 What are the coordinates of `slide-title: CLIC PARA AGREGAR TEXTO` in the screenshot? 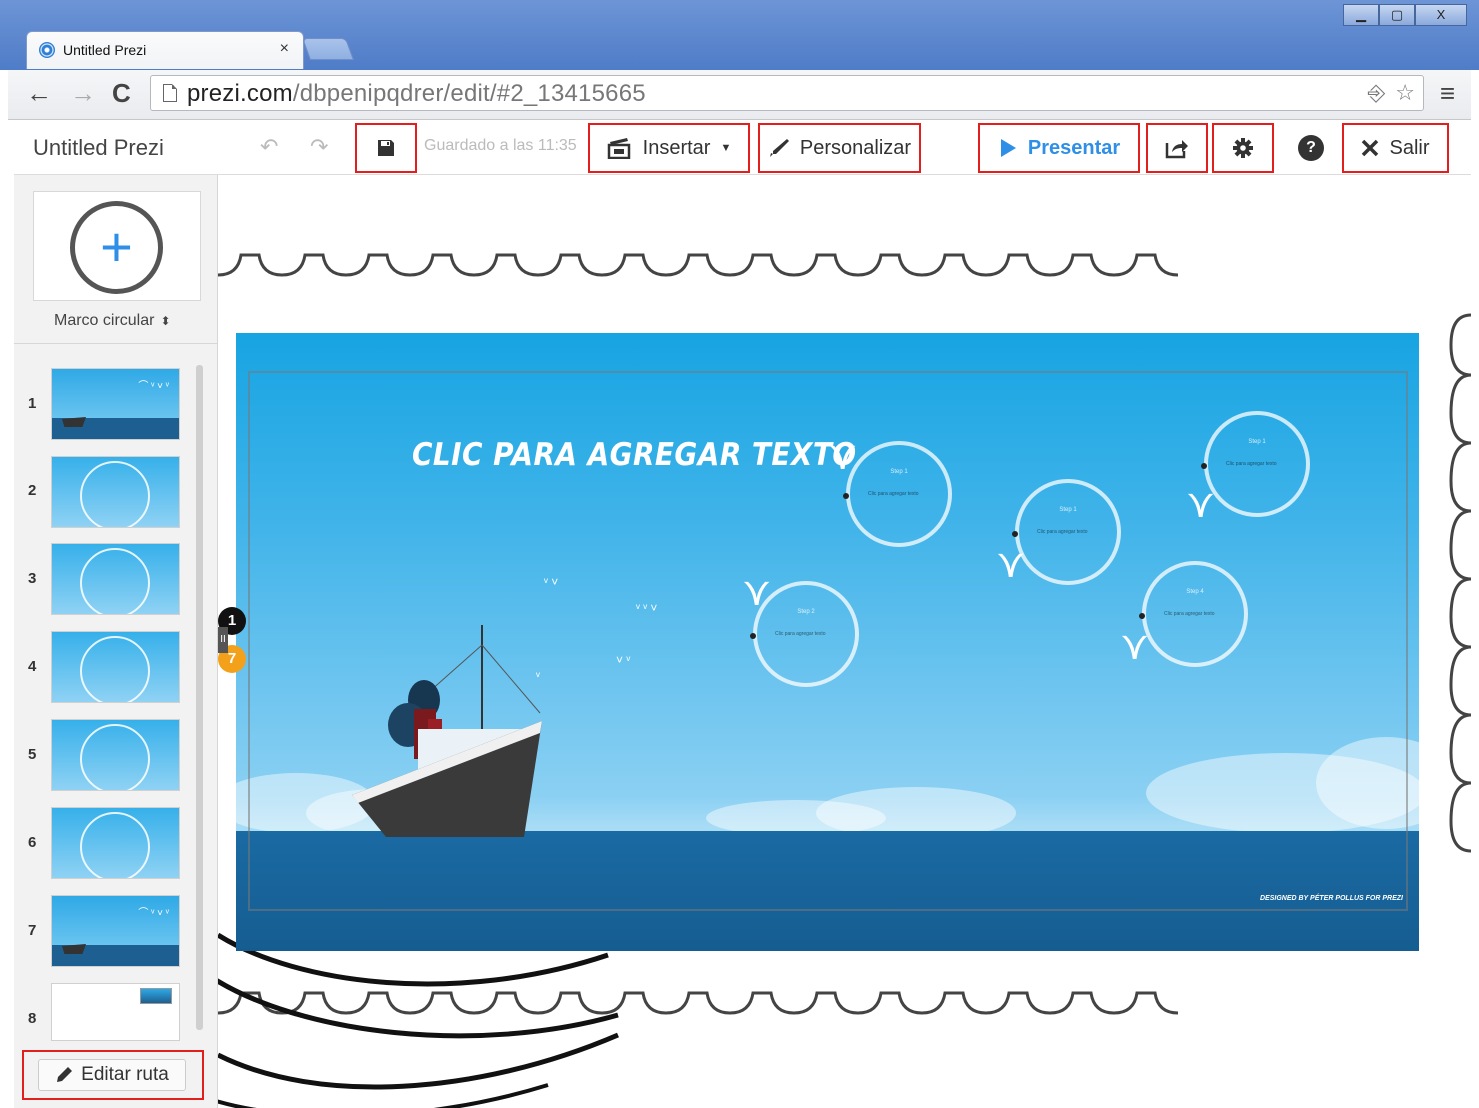 It's located at (634, 455).